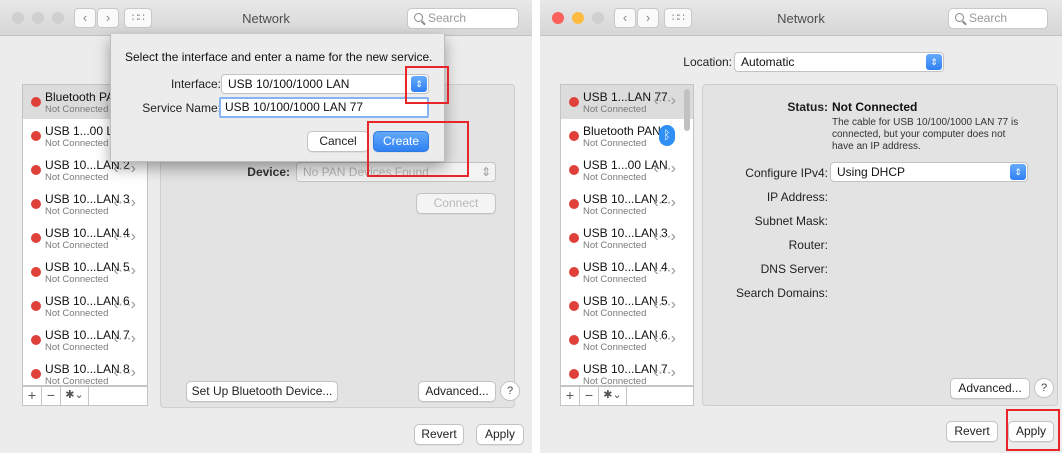 This screenshot has height=453, width=1062. I want to click on service-item: Bluetooth PAN Not Connected ᛒ, so click(627, 136).